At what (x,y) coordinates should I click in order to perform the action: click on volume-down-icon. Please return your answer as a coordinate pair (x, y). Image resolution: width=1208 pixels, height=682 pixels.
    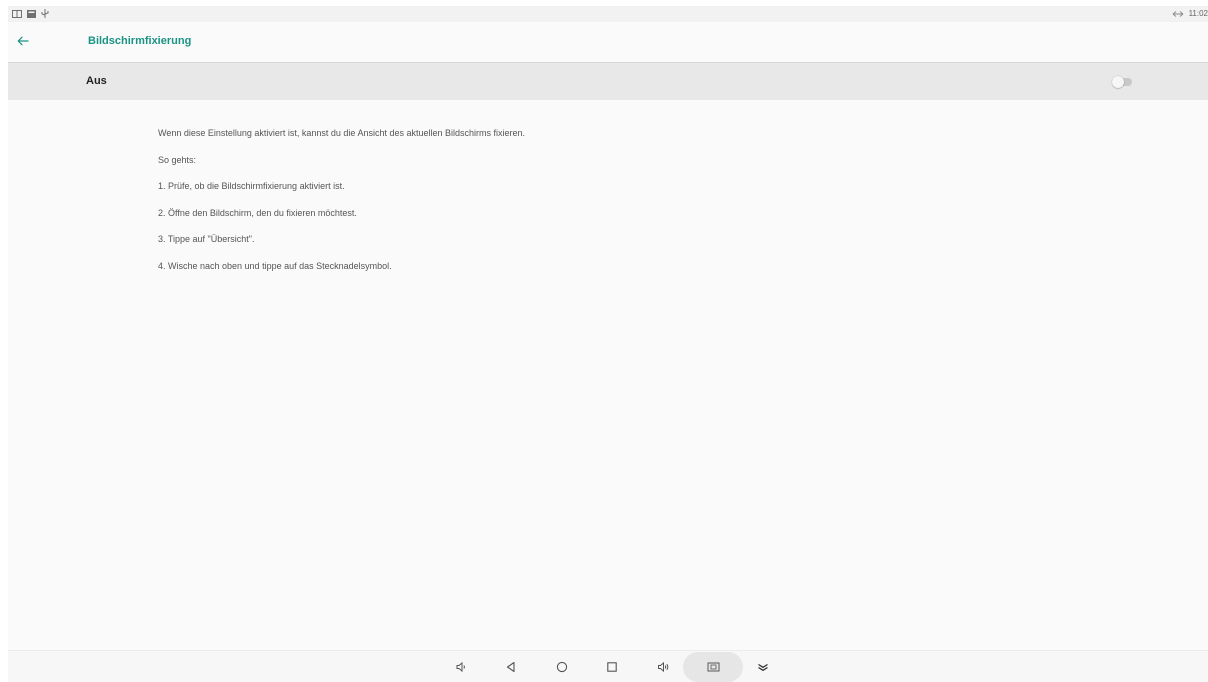
    Looking at the image, I should click on (461, 667).